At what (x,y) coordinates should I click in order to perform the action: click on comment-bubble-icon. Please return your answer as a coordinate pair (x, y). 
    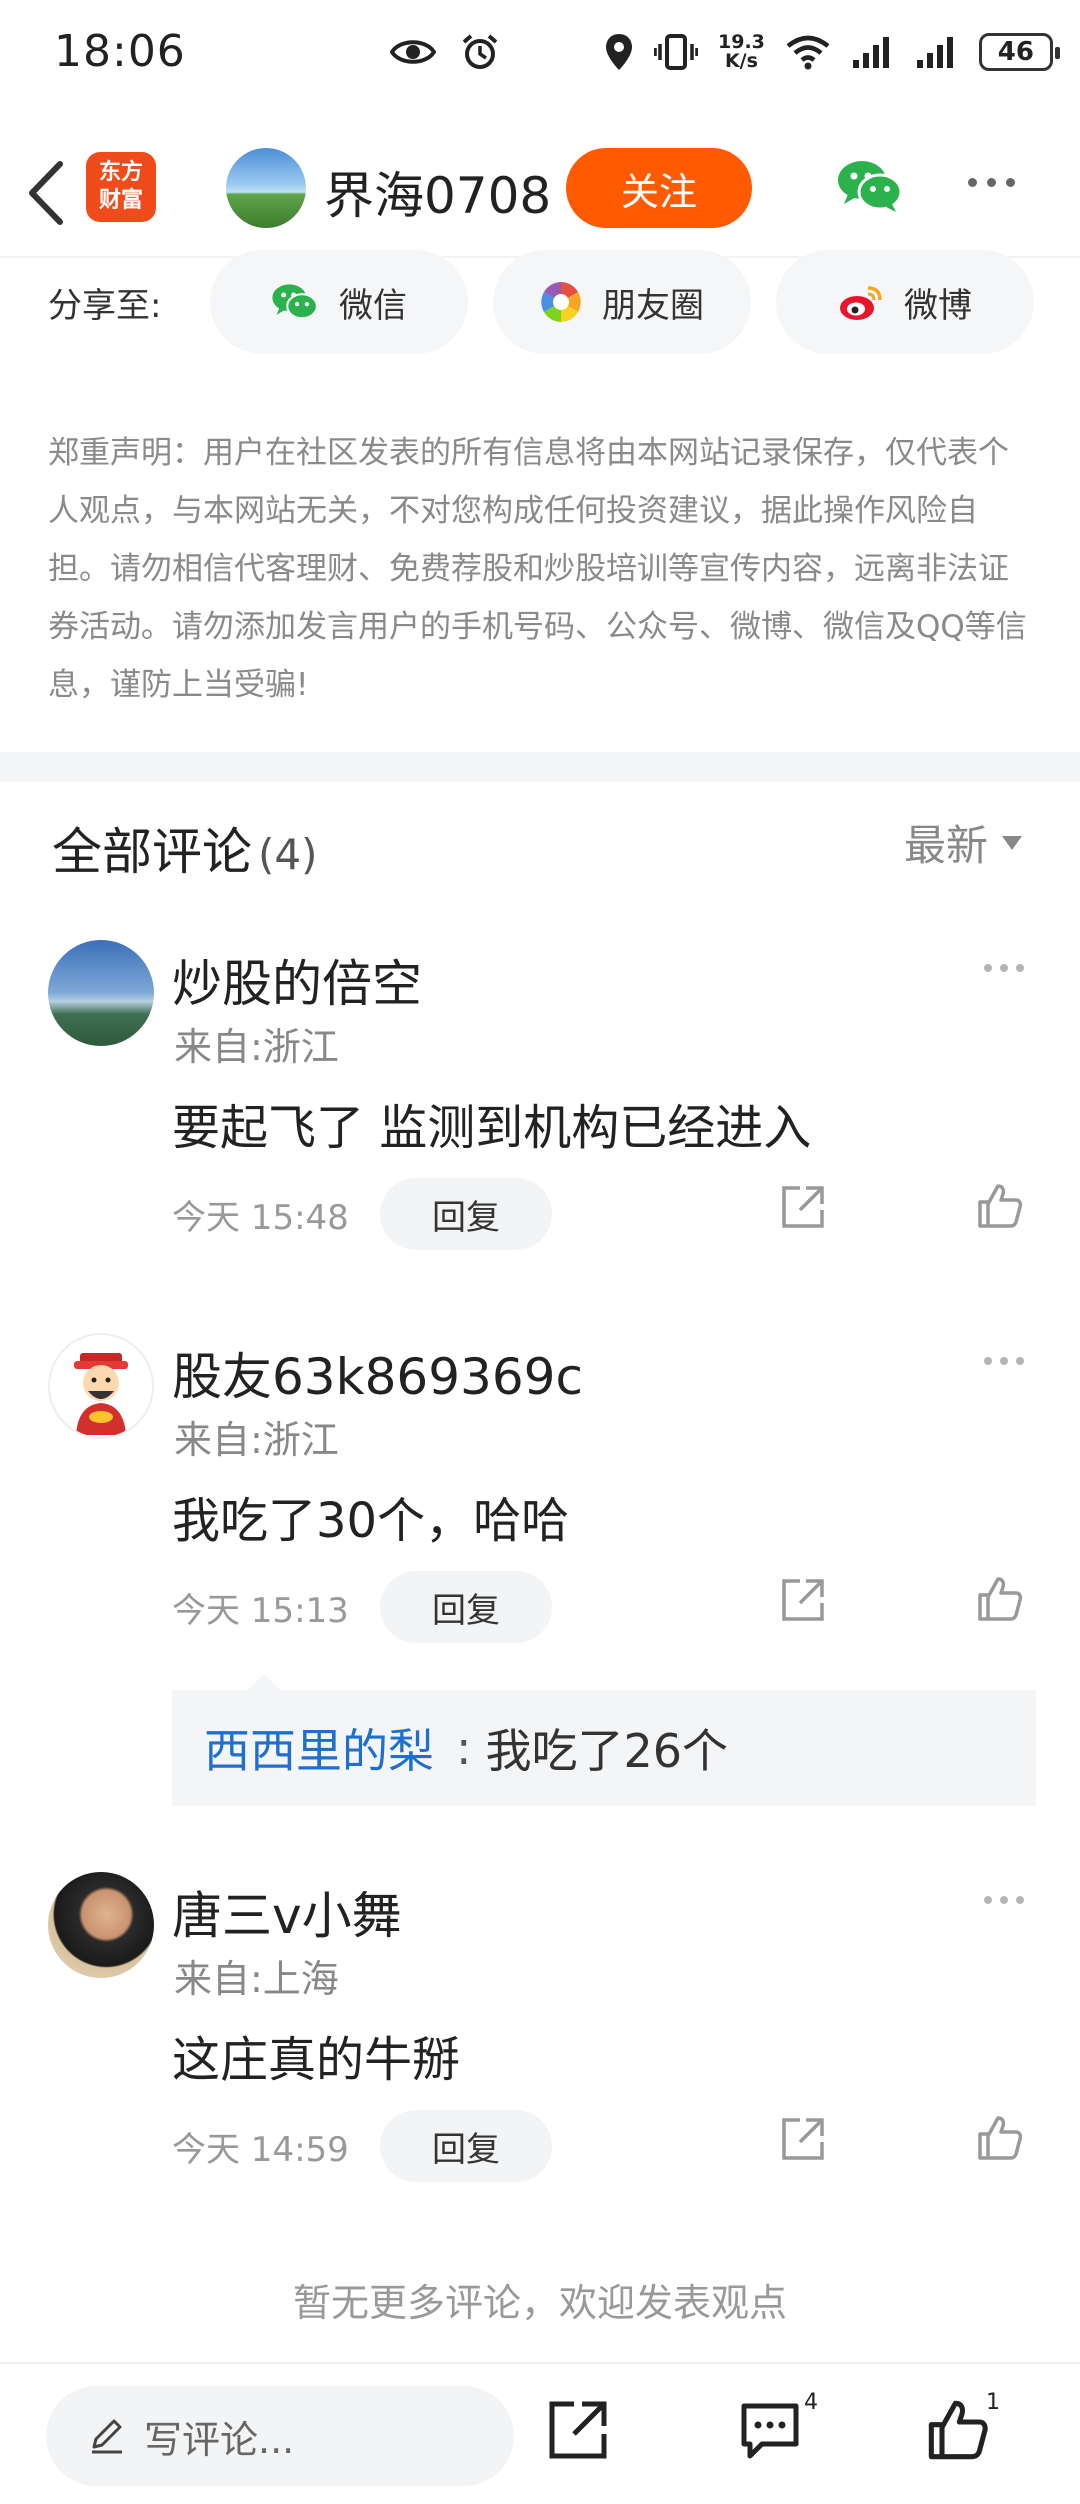
    Looking at the image, I should click on (770, 2431).